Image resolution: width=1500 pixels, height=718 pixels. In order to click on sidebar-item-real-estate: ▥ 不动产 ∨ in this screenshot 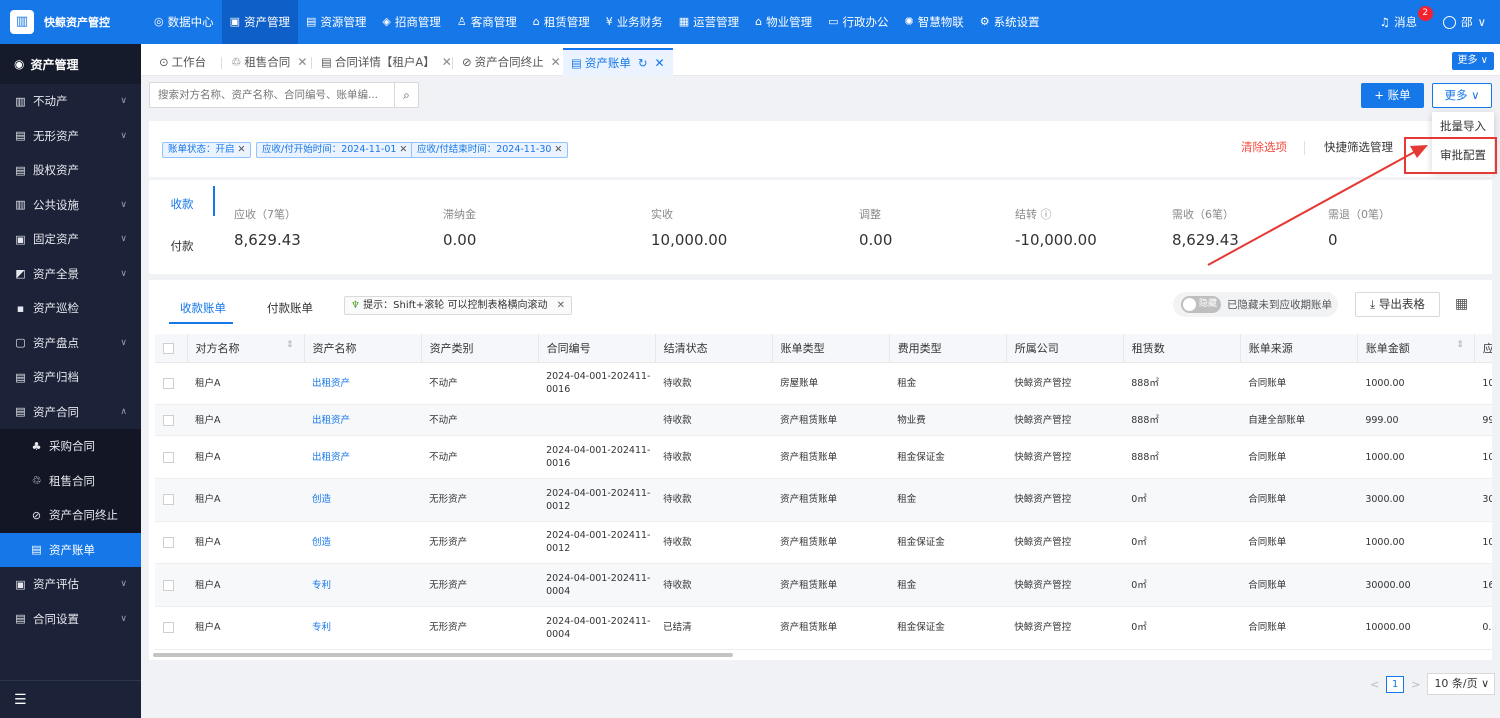, I will do `click(70, 101)`.